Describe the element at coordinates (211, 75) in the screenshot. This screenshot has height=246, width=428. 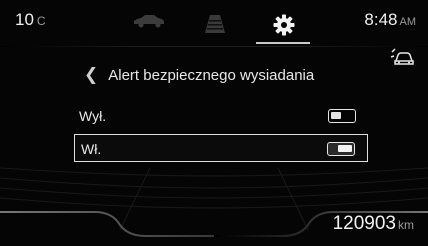
I see `menu-title: Alert bezpiecznego wysiadania` at that location.